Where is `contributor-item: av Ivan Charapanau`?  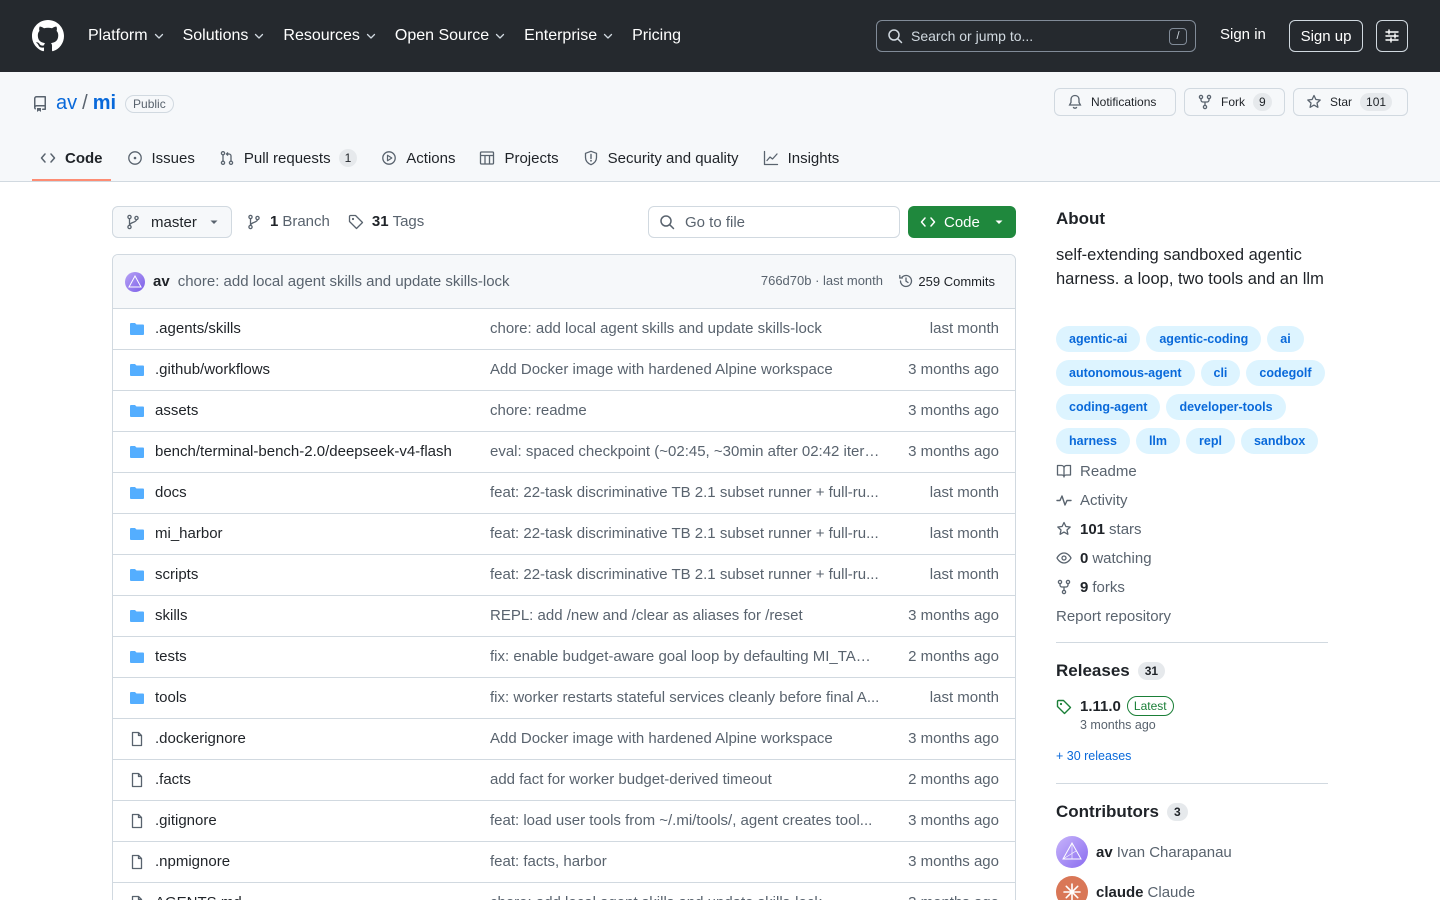
contributor-item: av Ivan Charapanau is located at coordinates (1144, 852).